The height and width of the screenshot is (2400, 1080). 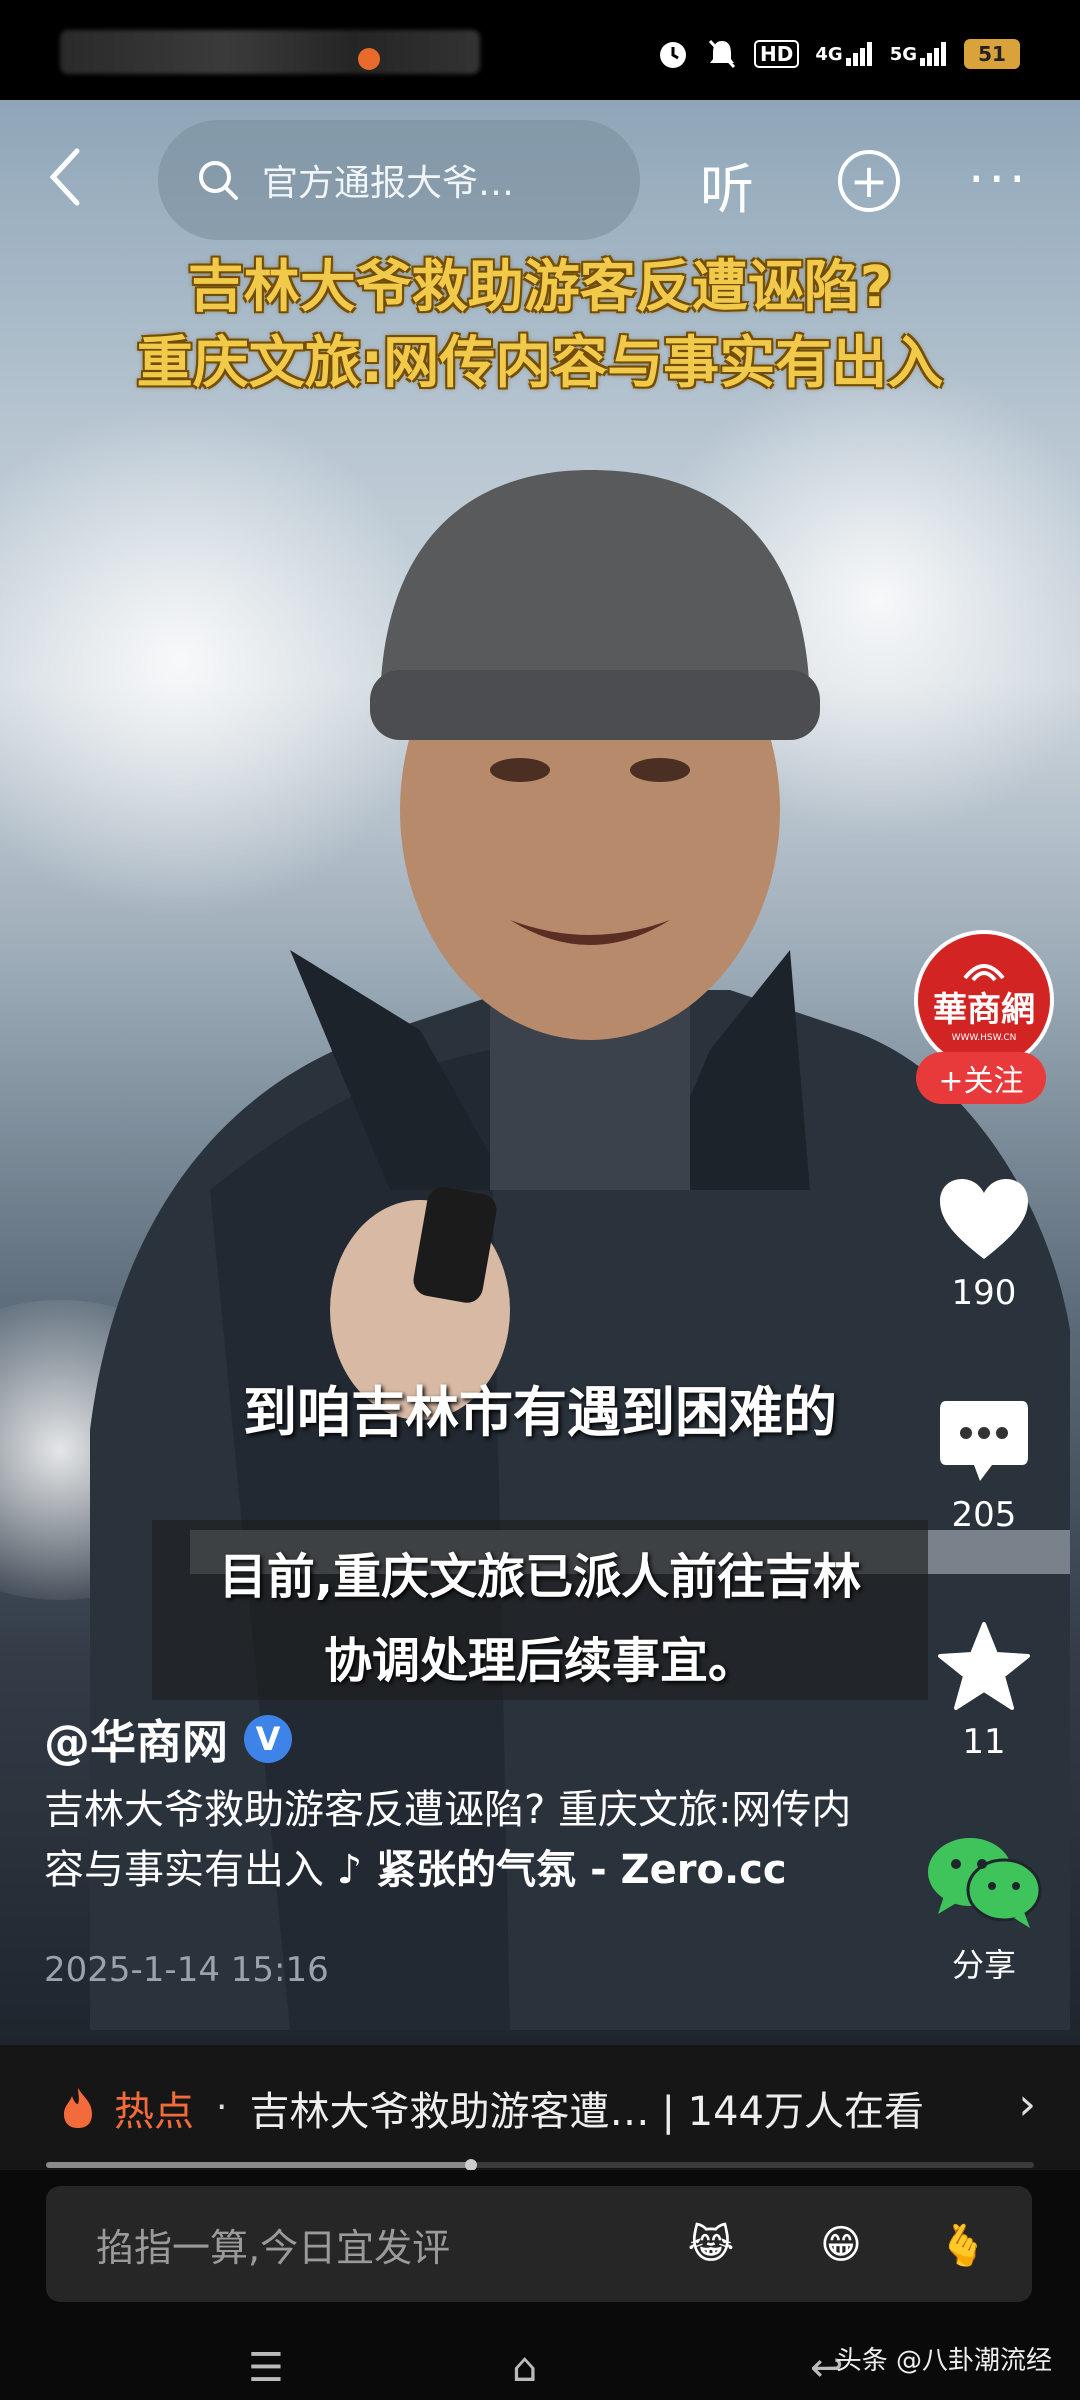 I want to click on menu-icon: ☰, so click(x=266, y=2368).